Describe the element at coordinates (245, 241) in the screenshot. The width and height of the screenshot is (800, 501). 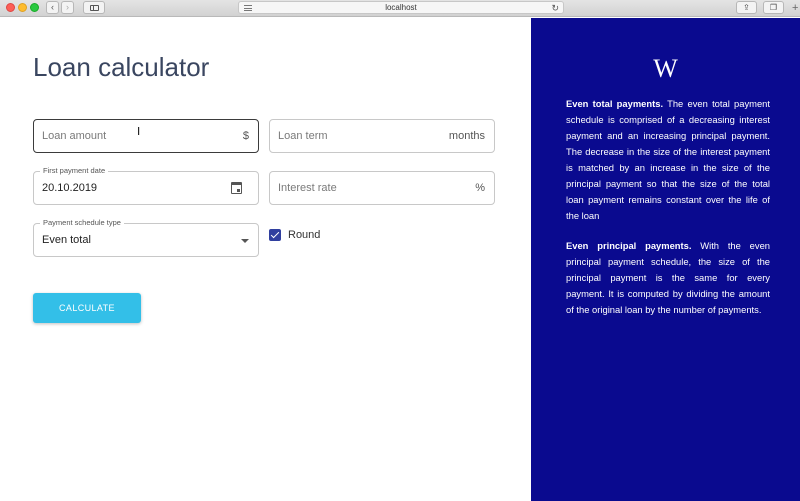
I see `dropdown-arrow-icon` at that location.